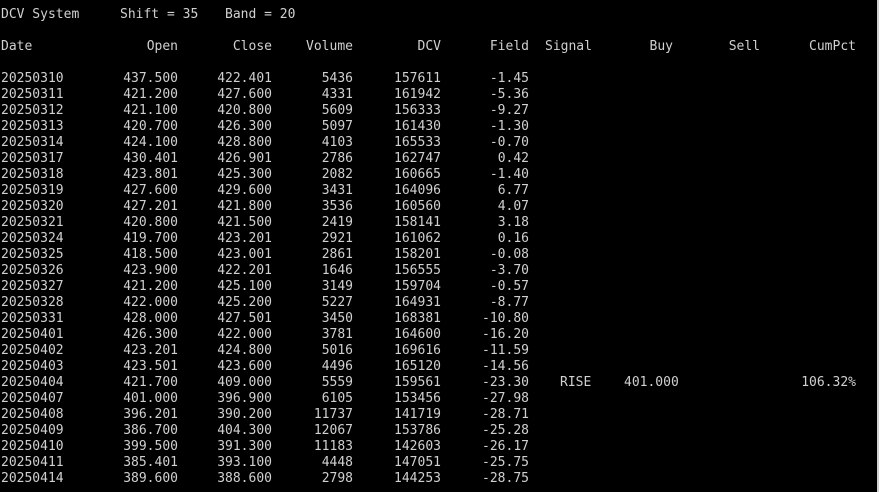  What do you see at coordinates (244, 302) in the screenshot?
I see `row-close: 425.200` at bounding box center [244, 302].